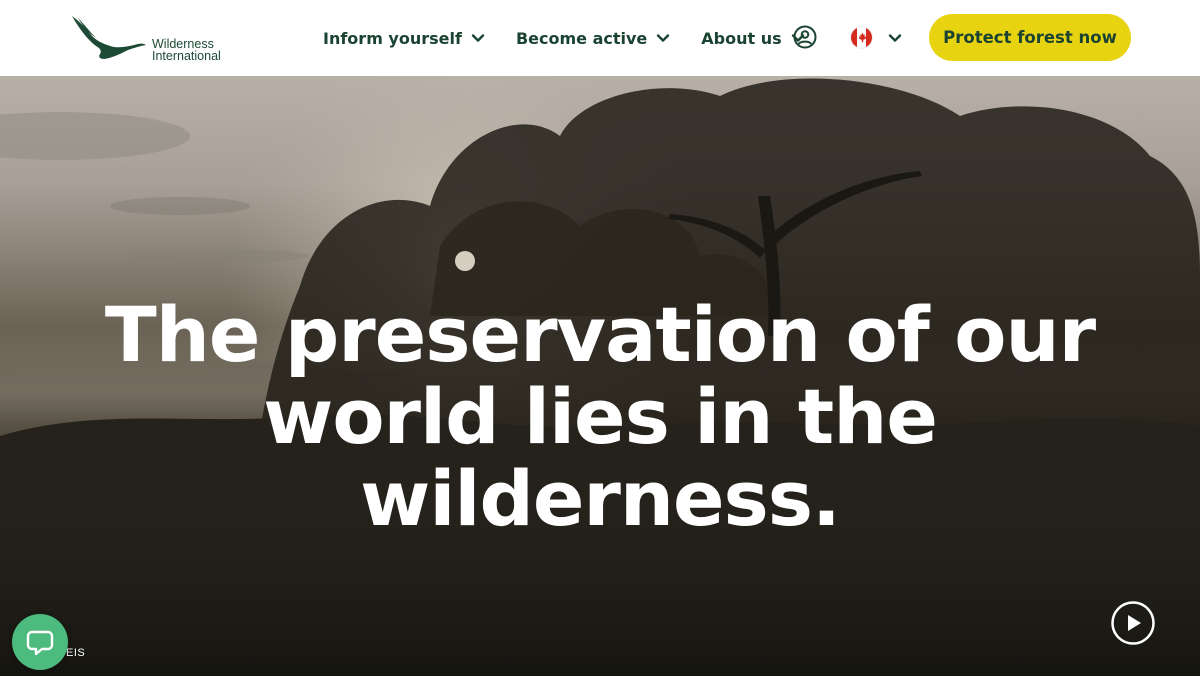 The width and height of the screenshot is (1200, 682). What do you see at coordinates (741, 38) in the screenshot?
I see `nav-item-label: About us` at bounding box center [741, 38].